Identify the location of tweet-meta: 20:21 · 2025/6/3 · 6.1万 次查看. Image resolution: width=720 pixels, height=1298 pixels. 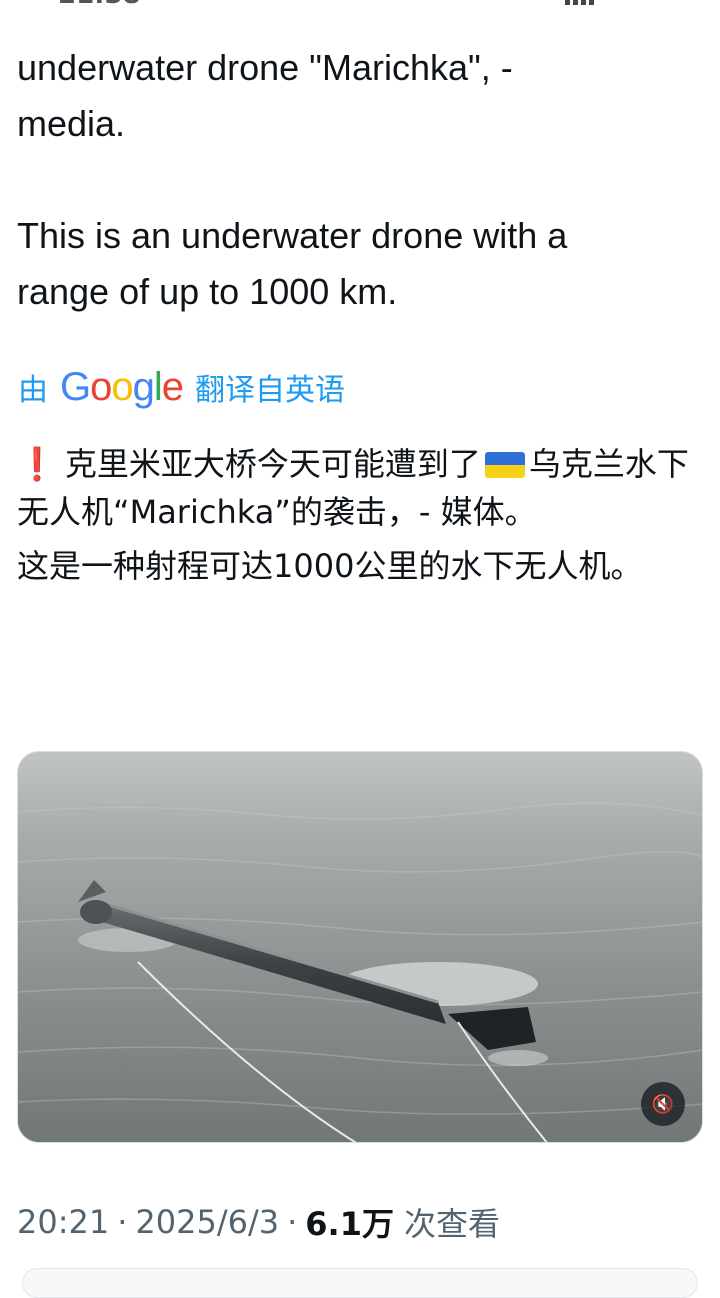
(258, 1222).